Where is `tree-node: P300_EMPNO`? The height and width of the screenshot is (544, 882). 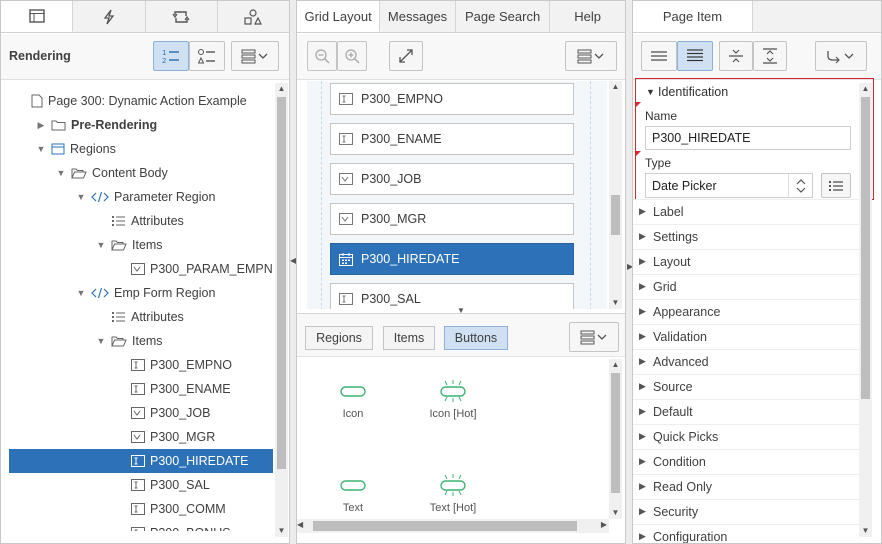
tree-node: P300_EMPNO is located at coordinates (141, 365).